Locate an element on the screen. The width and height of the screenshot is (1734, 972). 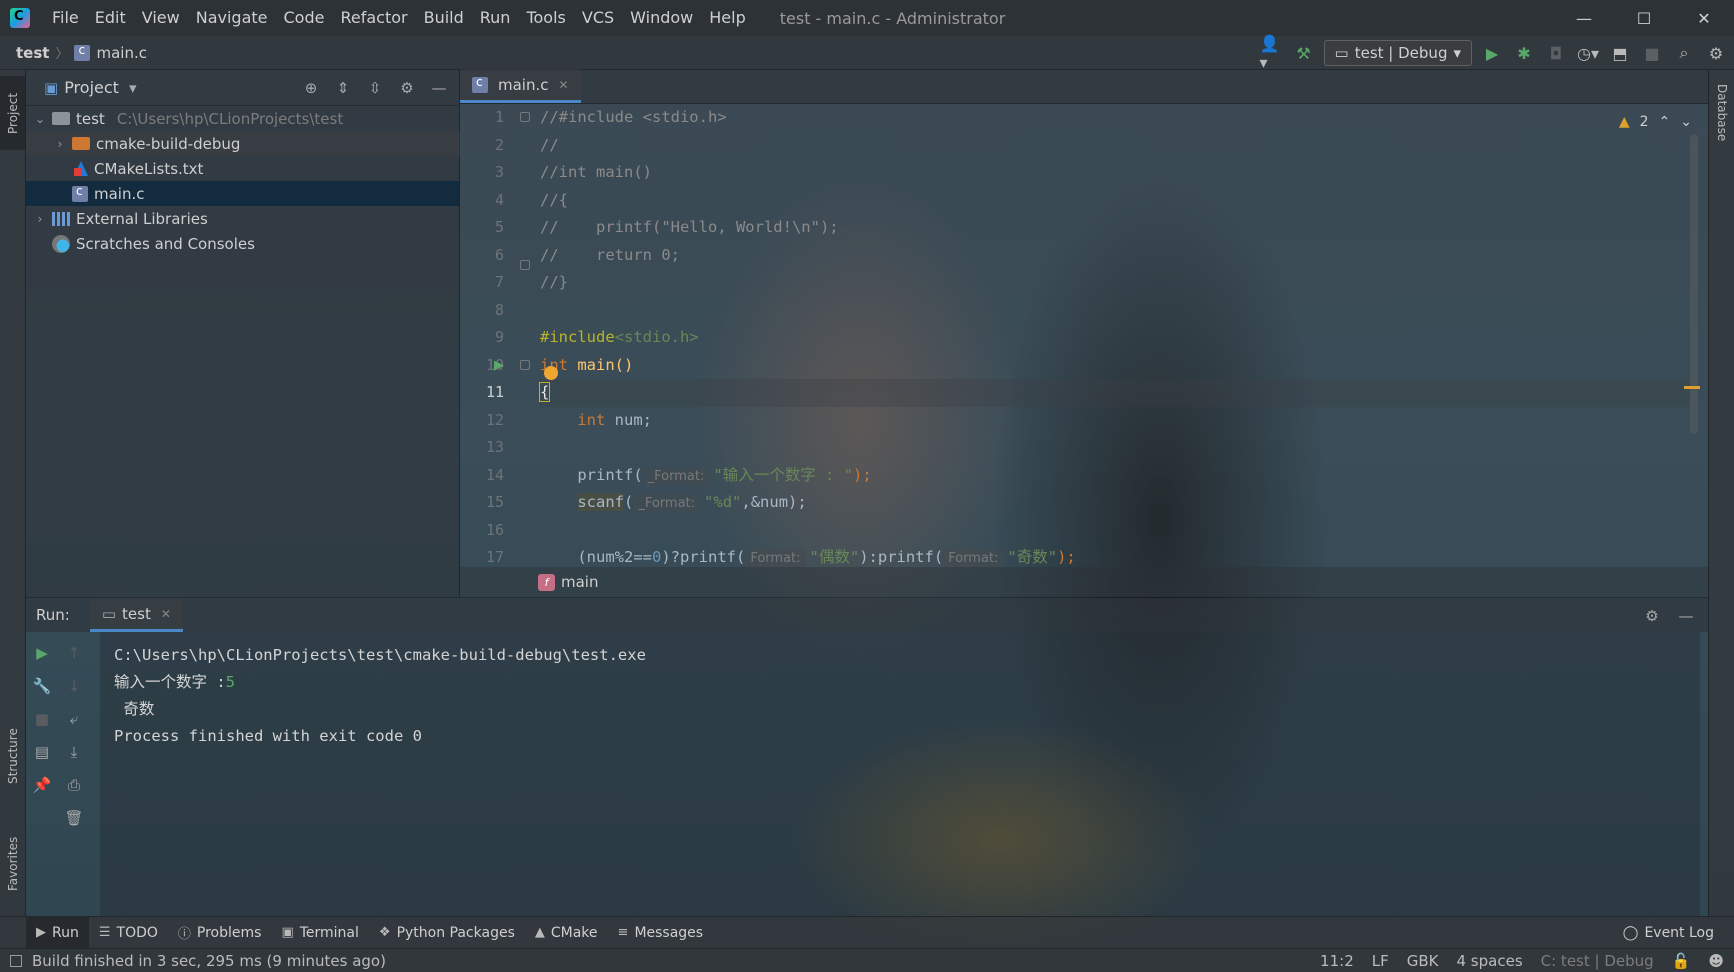
menu-view: View is located at coordinates (161, 18).